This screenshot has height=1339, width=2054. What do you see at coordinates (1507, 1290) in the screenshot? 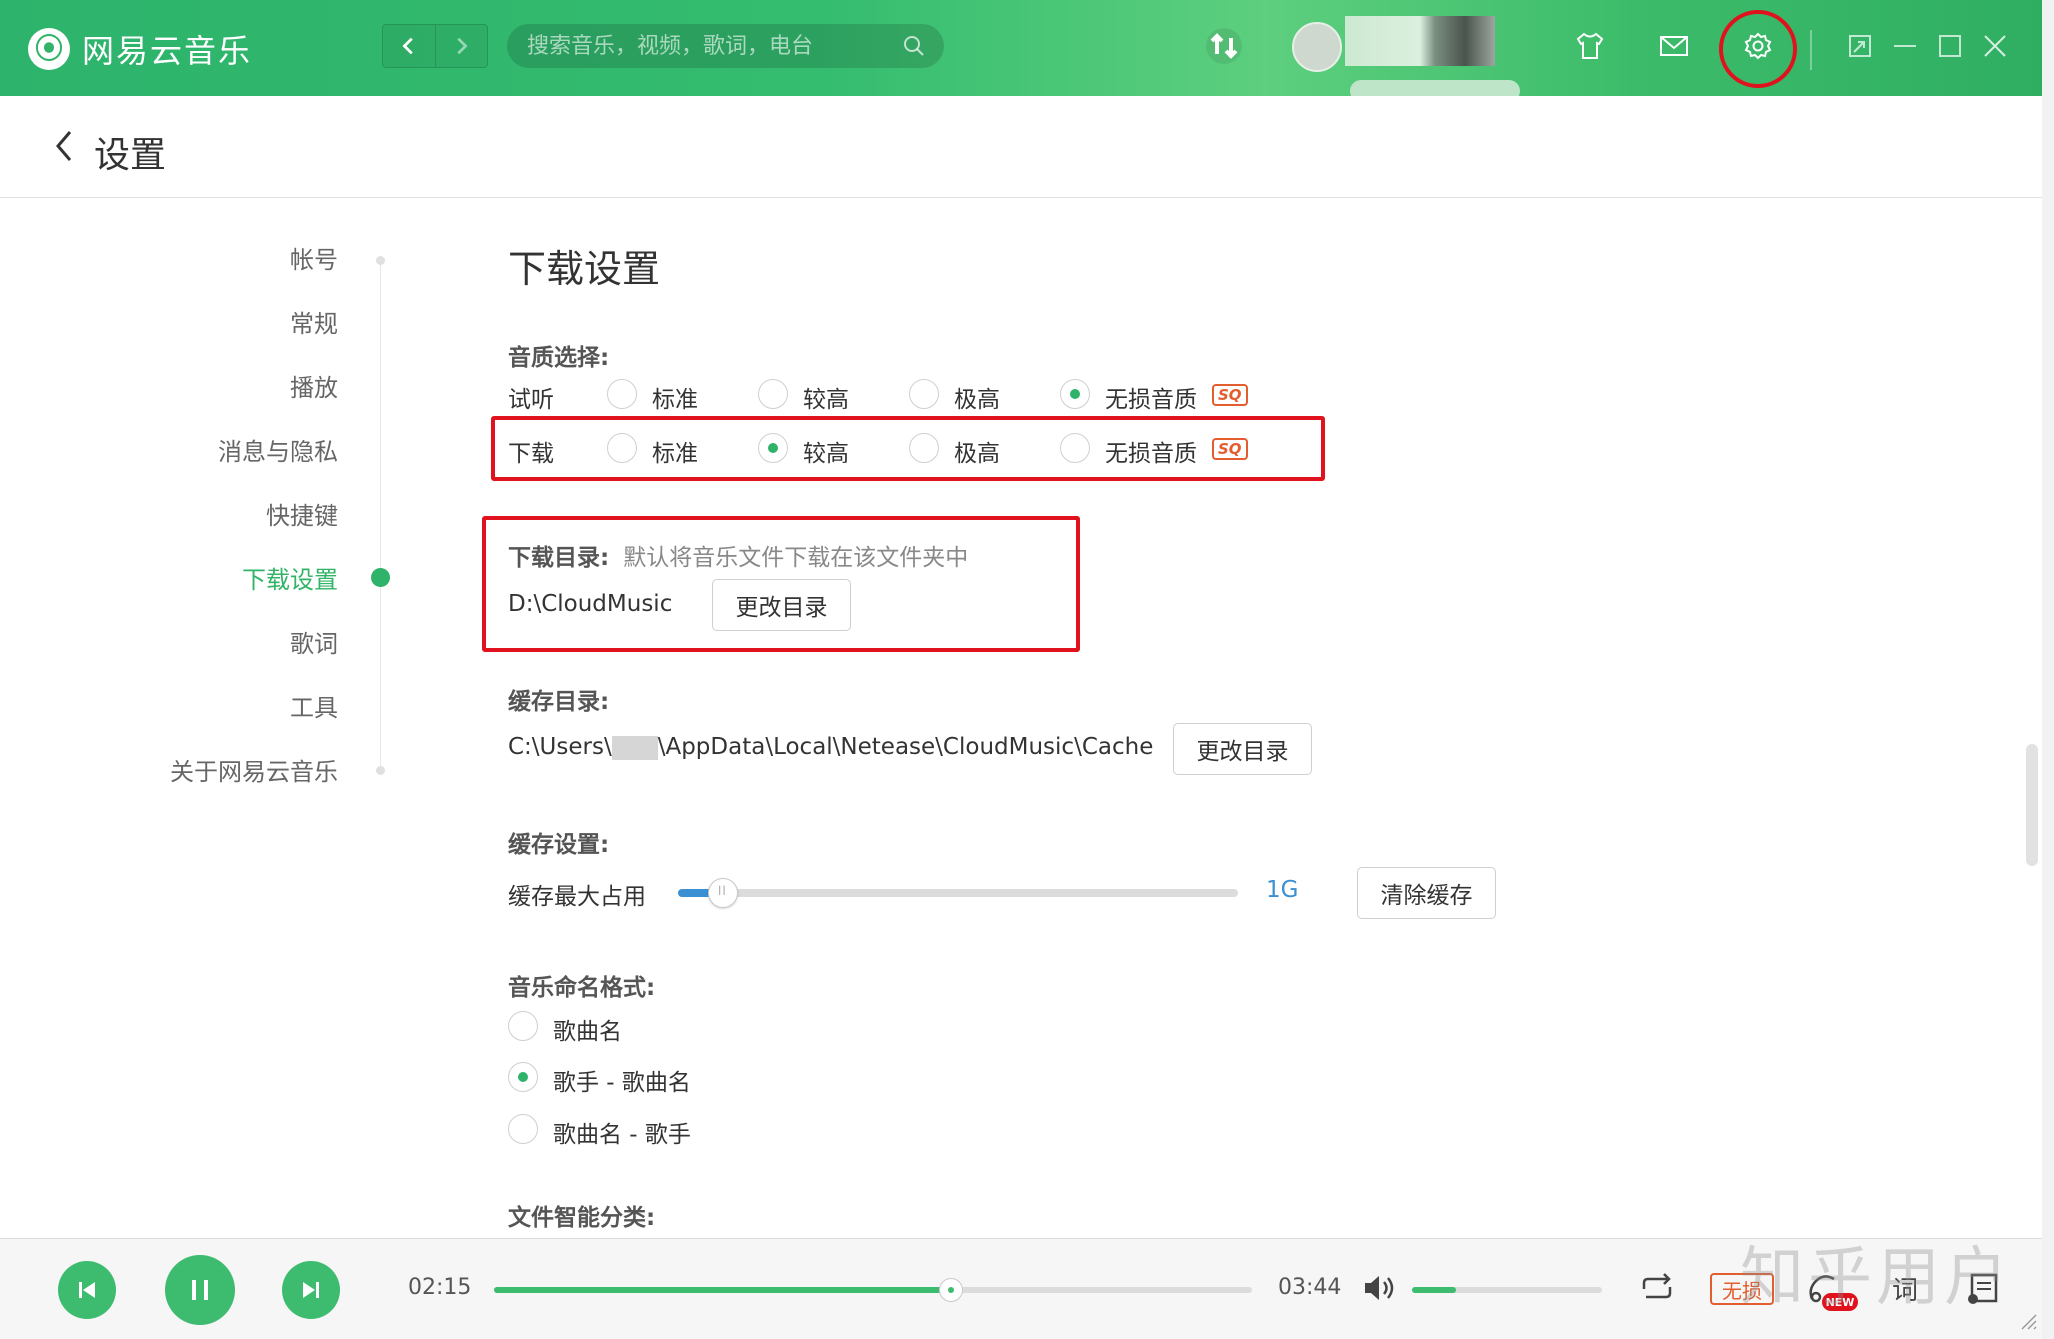
I see `volume-slider` at bounding box center [1507, 1290].